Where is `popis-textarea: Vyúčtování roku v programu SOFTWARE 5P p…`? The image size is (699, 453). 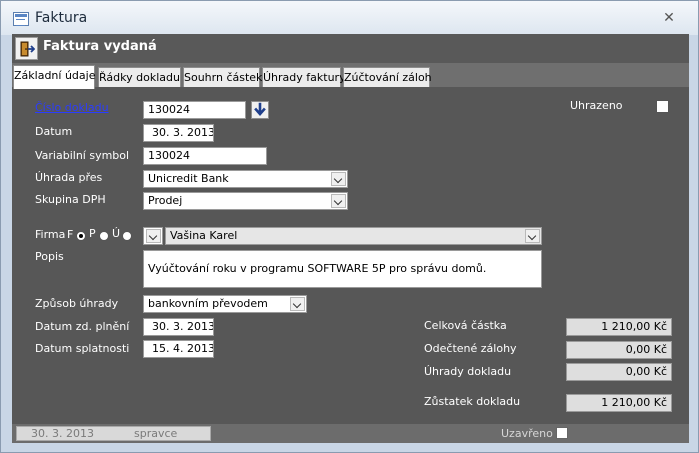
popis-textarea: Vyúčtování roku v programu SOFTWARE 5P p… is located at coordinates (342, 269).